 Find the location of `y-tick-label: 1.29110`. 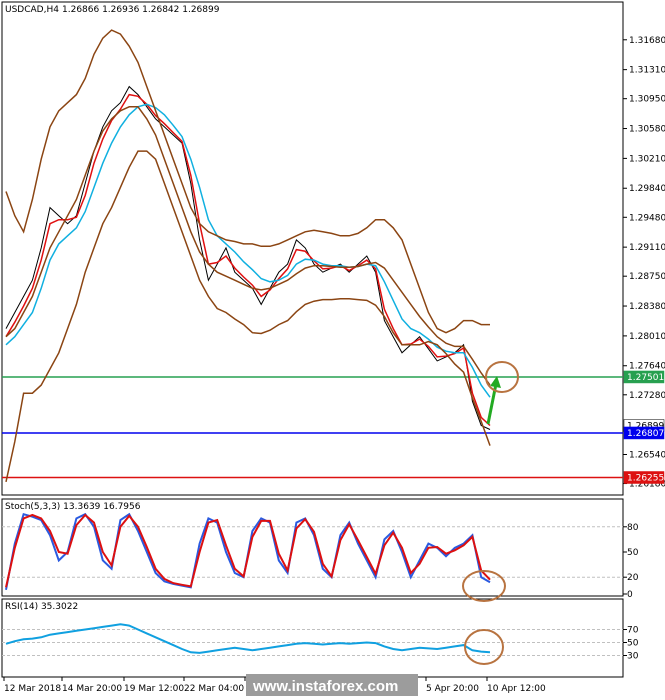

y-tick-label: 1.29110 is located at coordinates (647, 248).